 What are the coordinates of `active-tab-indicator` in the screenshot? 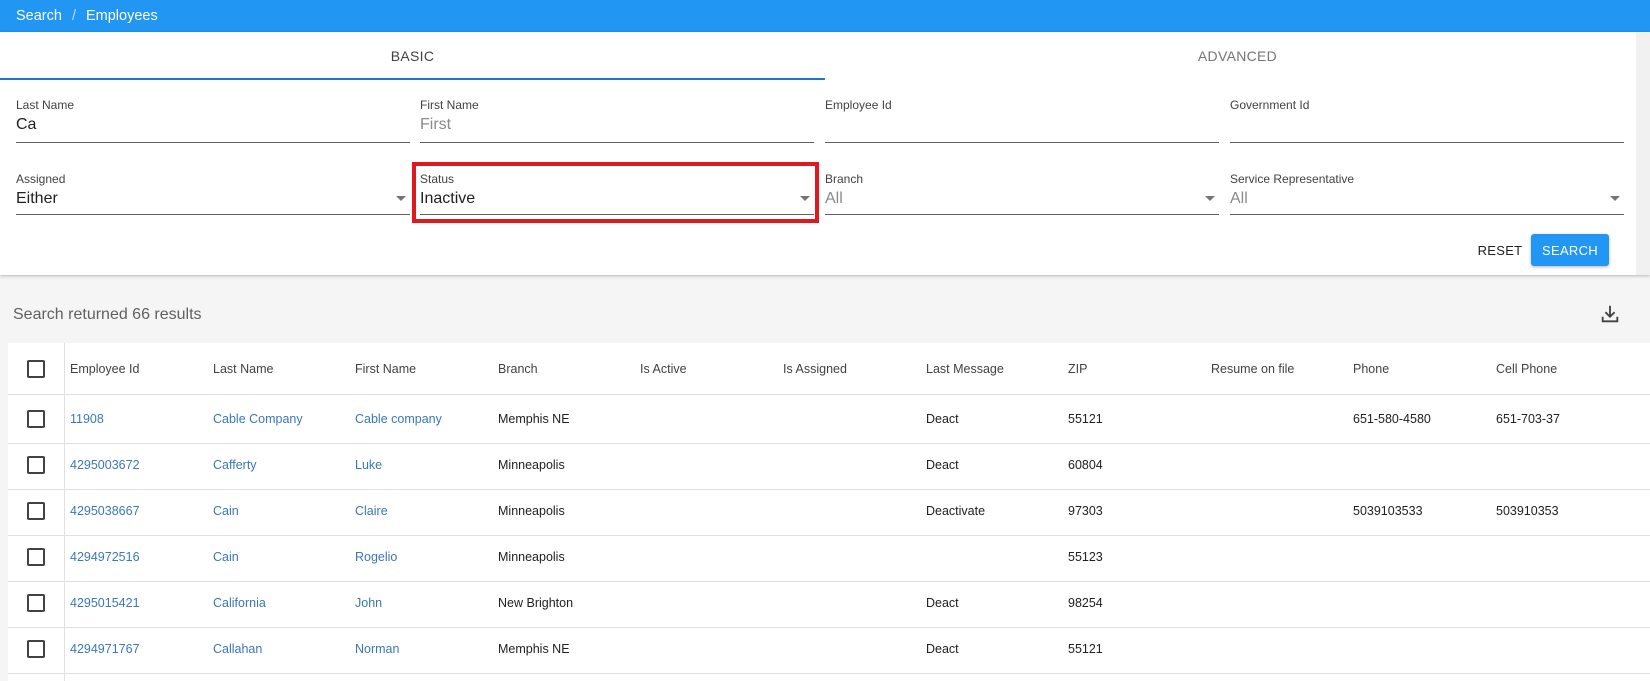 It's located at (412, 79).